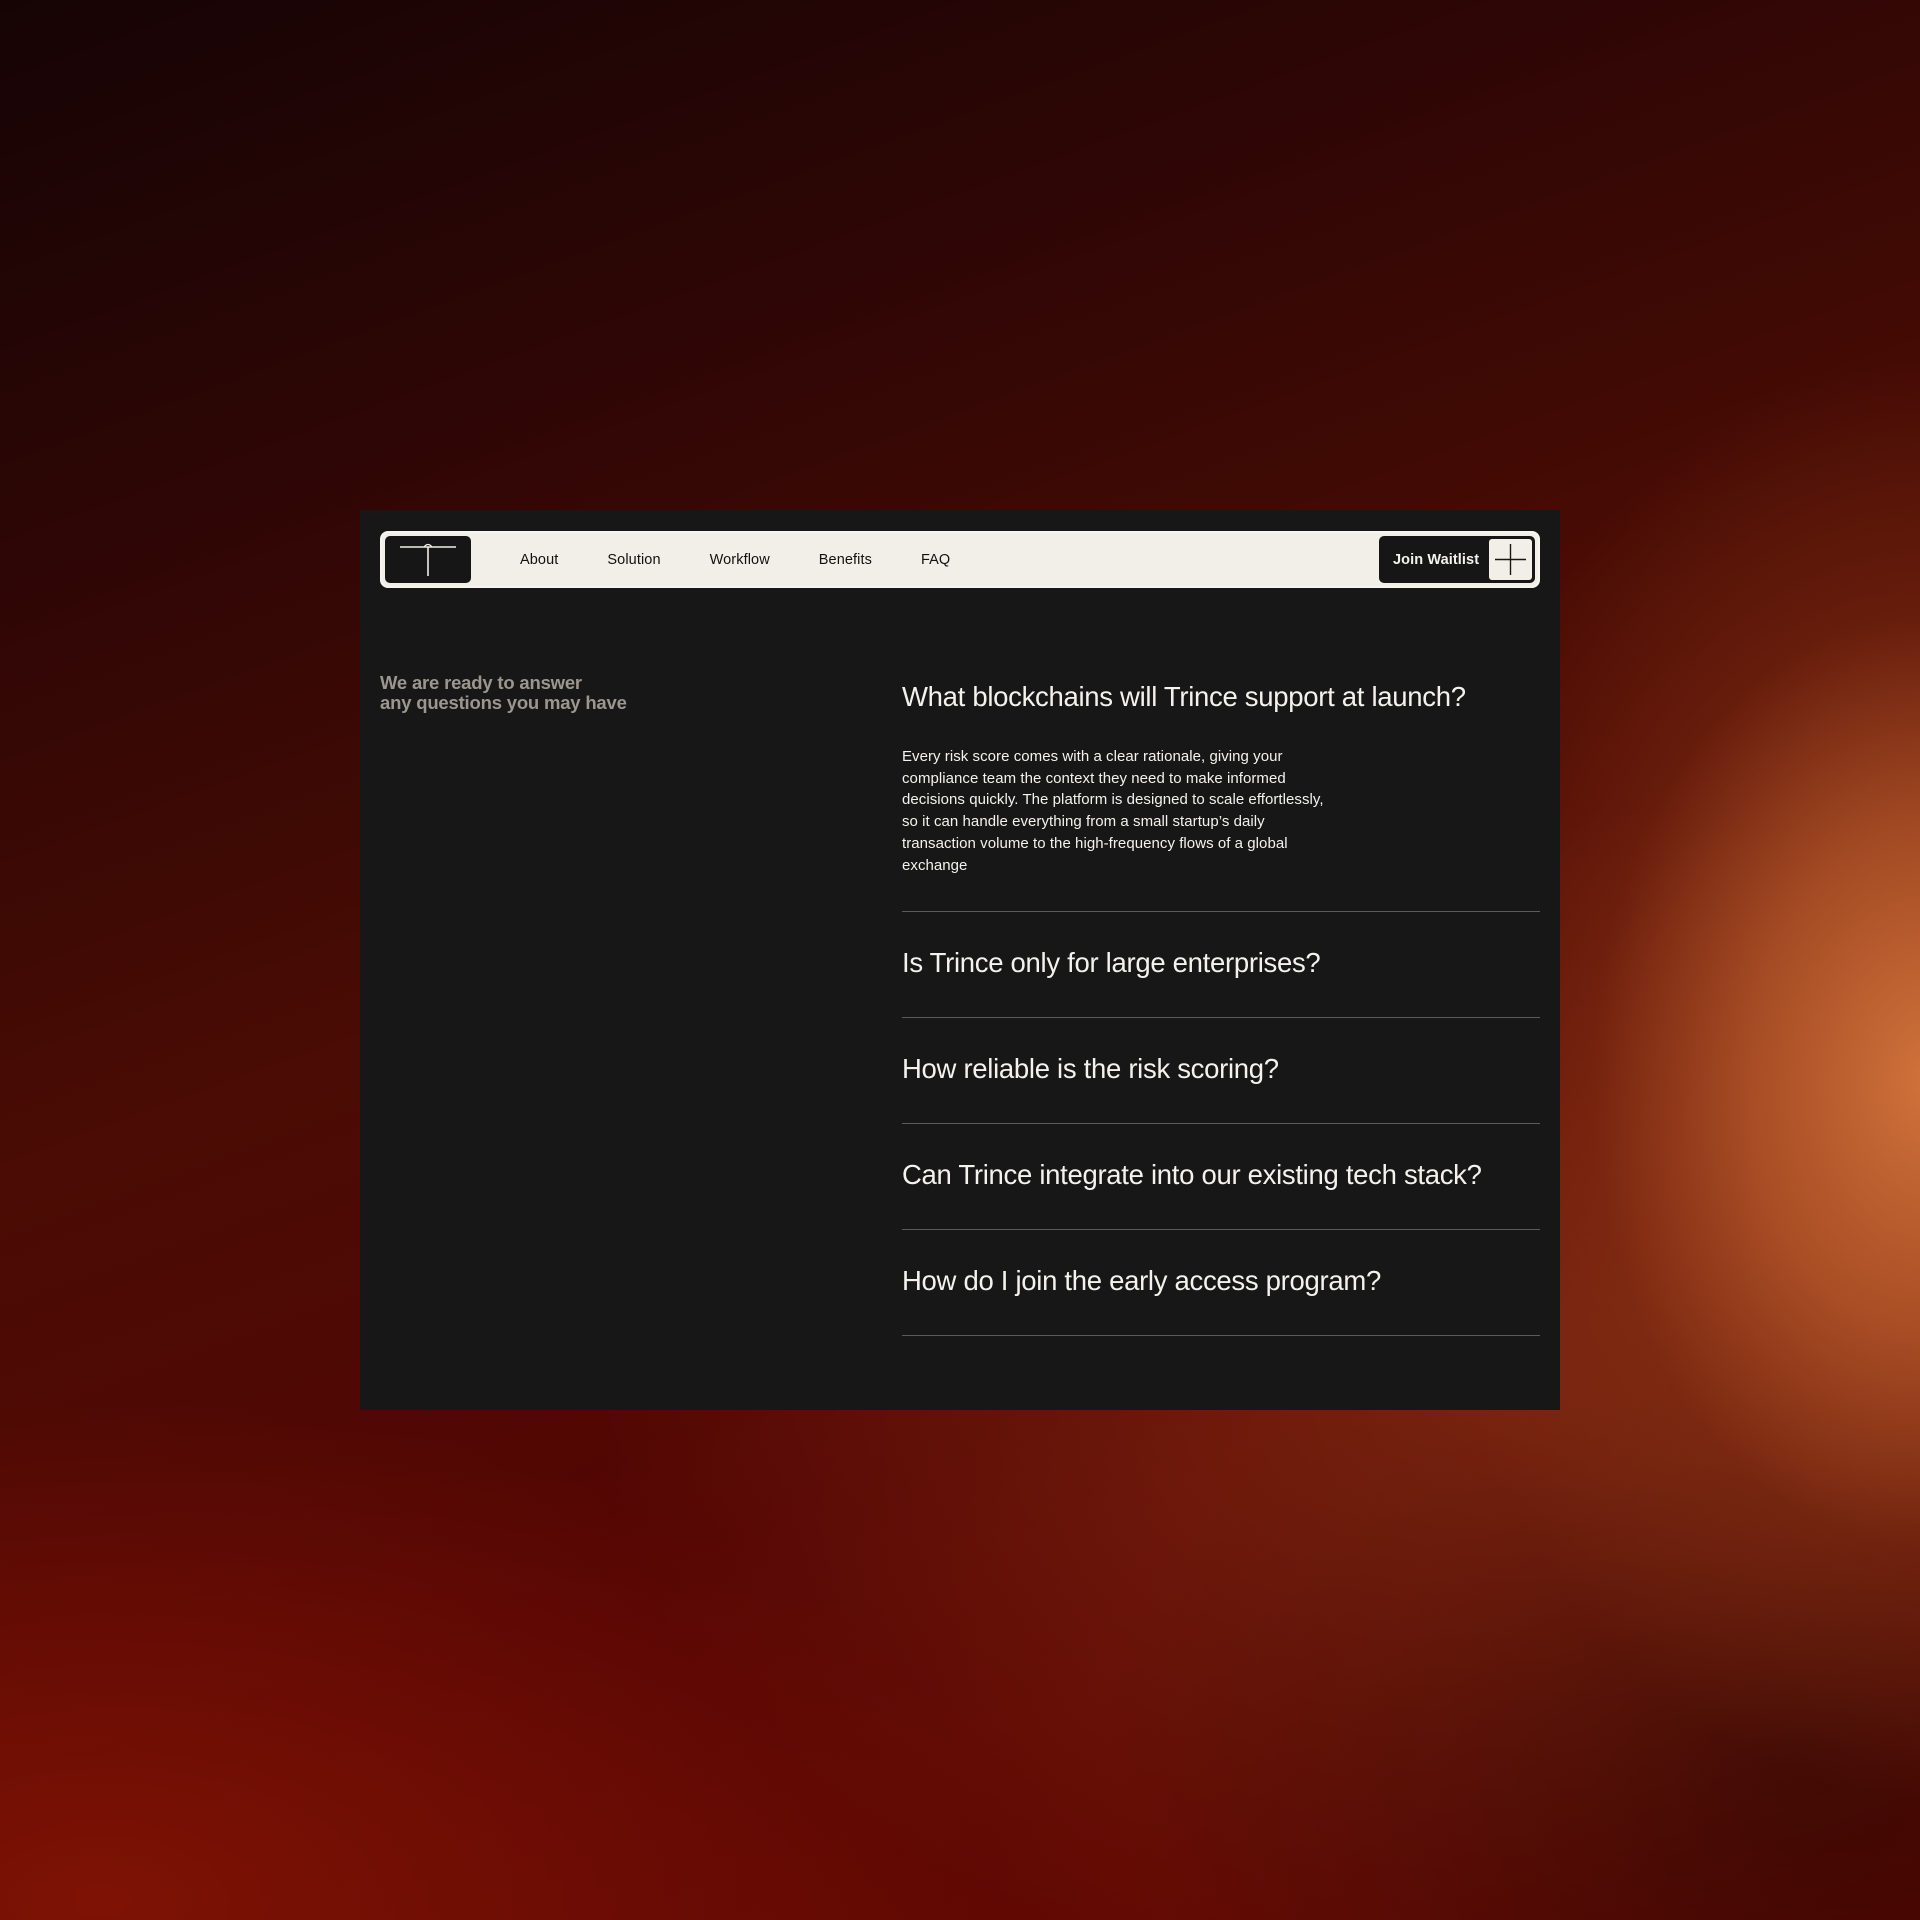  I want to click on faq-item: How do I join the early access program?, so click(1221, 1283).